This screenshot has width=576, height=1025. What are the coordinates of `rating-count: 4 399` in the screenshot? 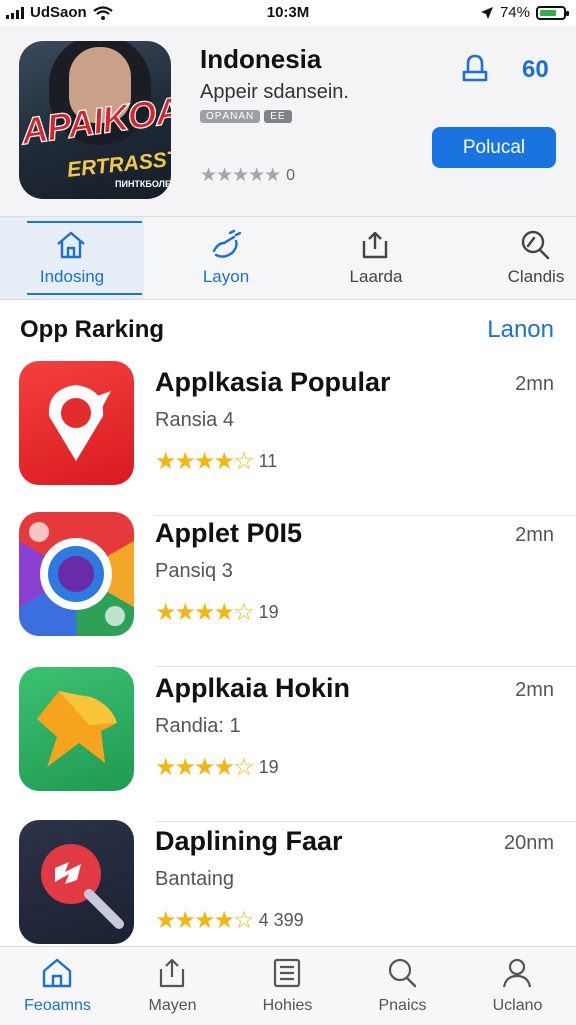 It's located at (281, 920).